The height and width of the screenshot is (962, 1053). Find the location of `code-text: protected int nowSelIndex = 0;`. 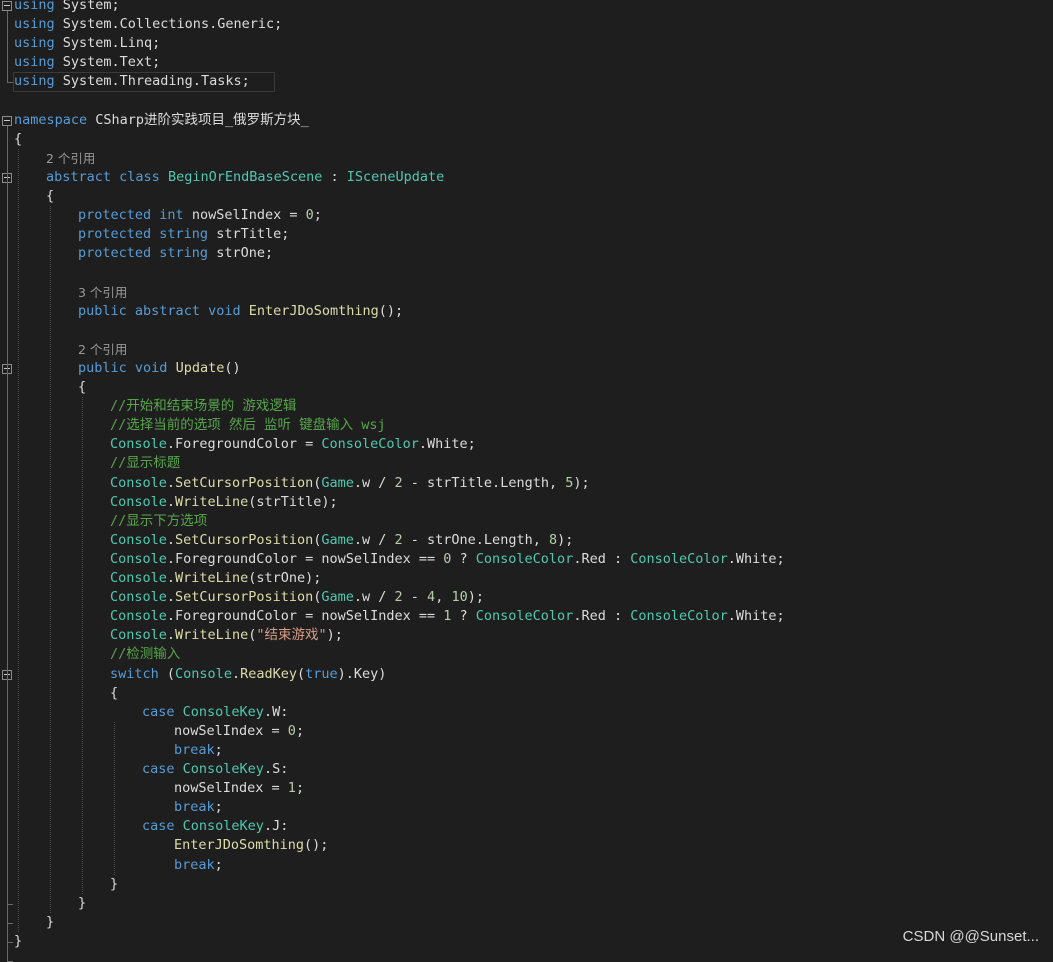

code-text: protected int nowSelIndex = 0; is located at coordinates (200, 215).